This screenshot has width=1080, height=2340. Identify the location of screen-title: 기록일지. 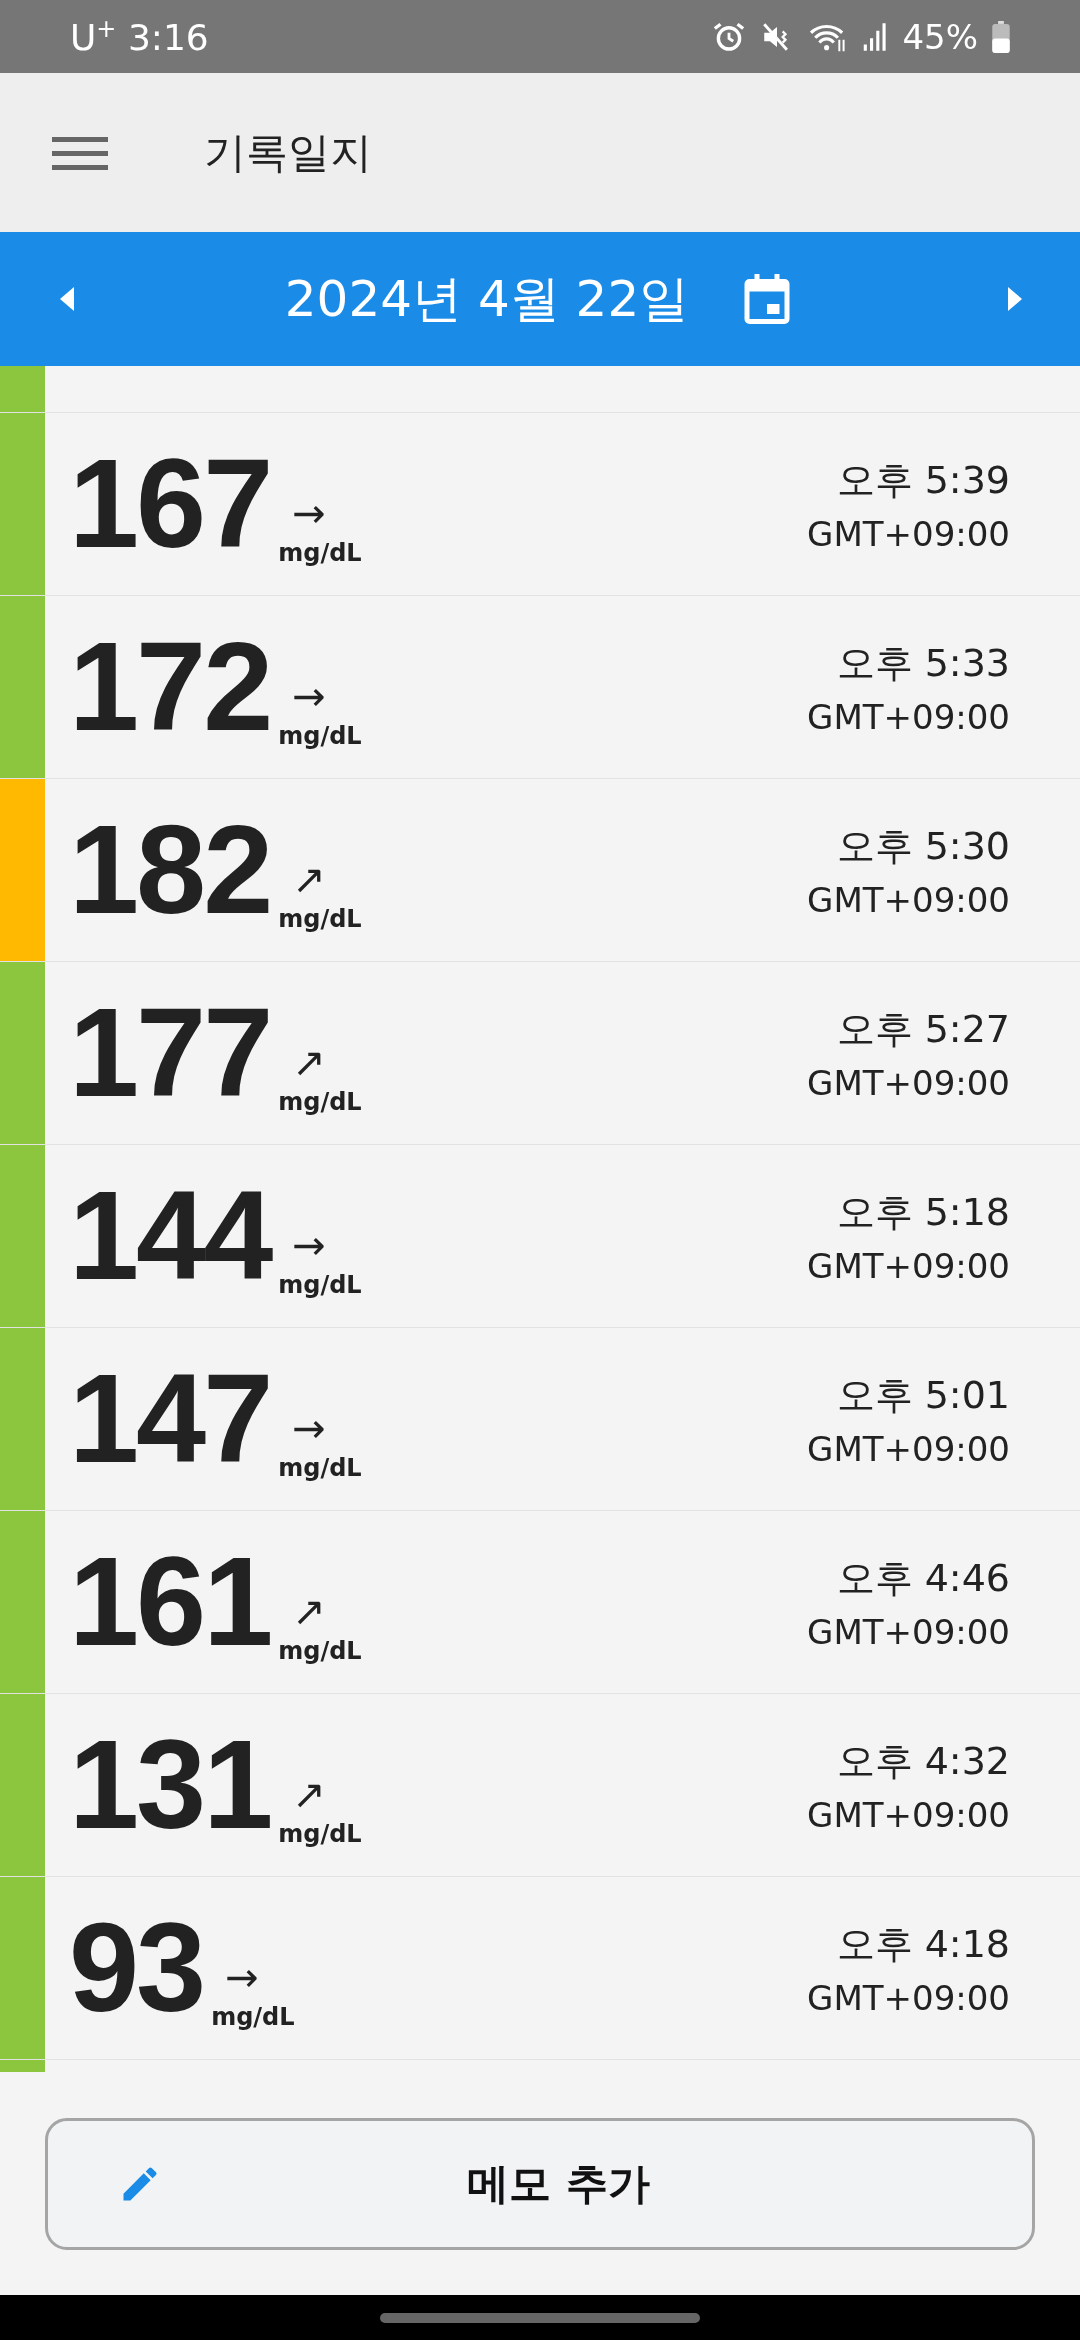
(288, 152).